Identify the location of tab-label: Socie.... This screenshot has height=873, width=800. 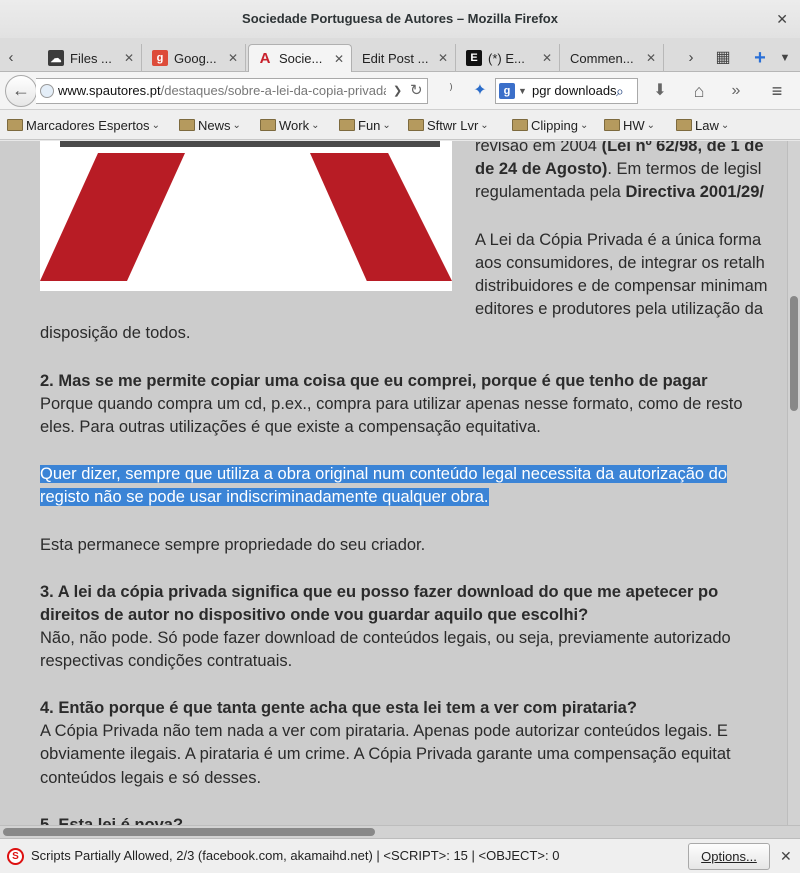
(301, 58).